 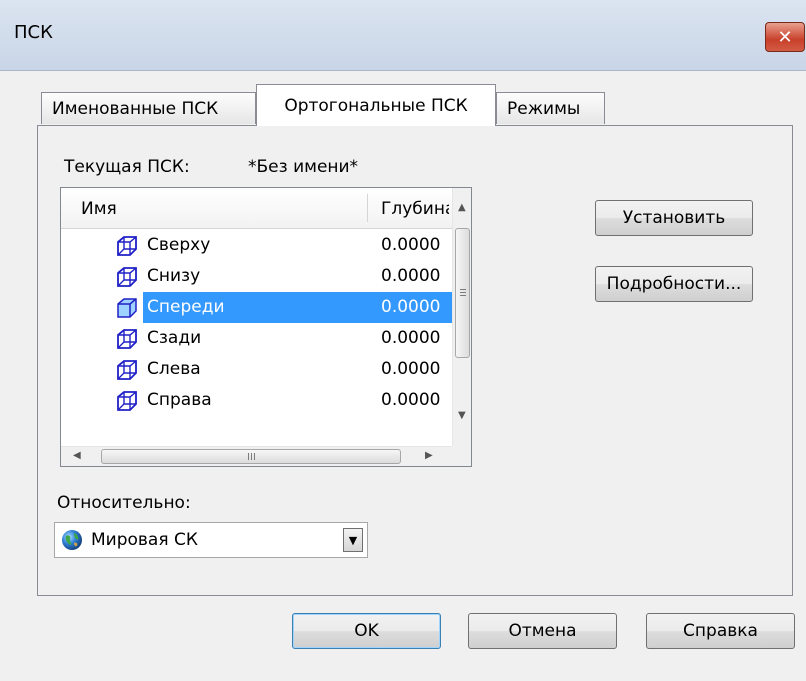 I want to click on button-label: OK, so click(x=366, y=631).